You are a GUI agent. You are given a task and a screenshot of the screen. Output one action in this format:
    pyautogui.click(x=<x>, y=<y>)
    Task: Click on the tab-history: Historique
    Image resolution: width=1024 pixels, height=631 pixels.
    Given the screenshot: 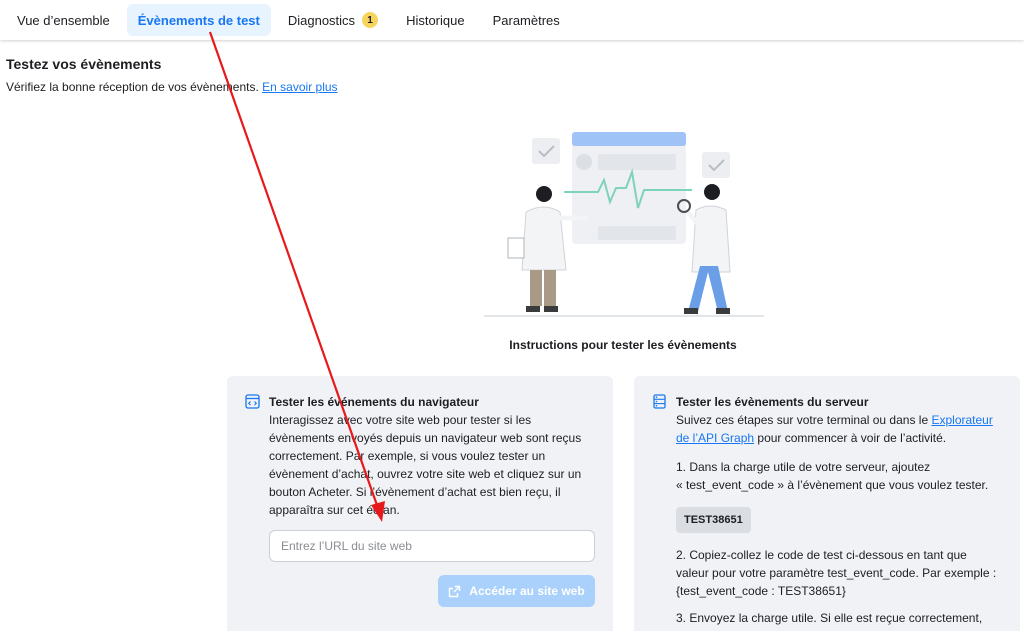 What is the action you would take?
    pyautogui.click(x=435, y=20)
    